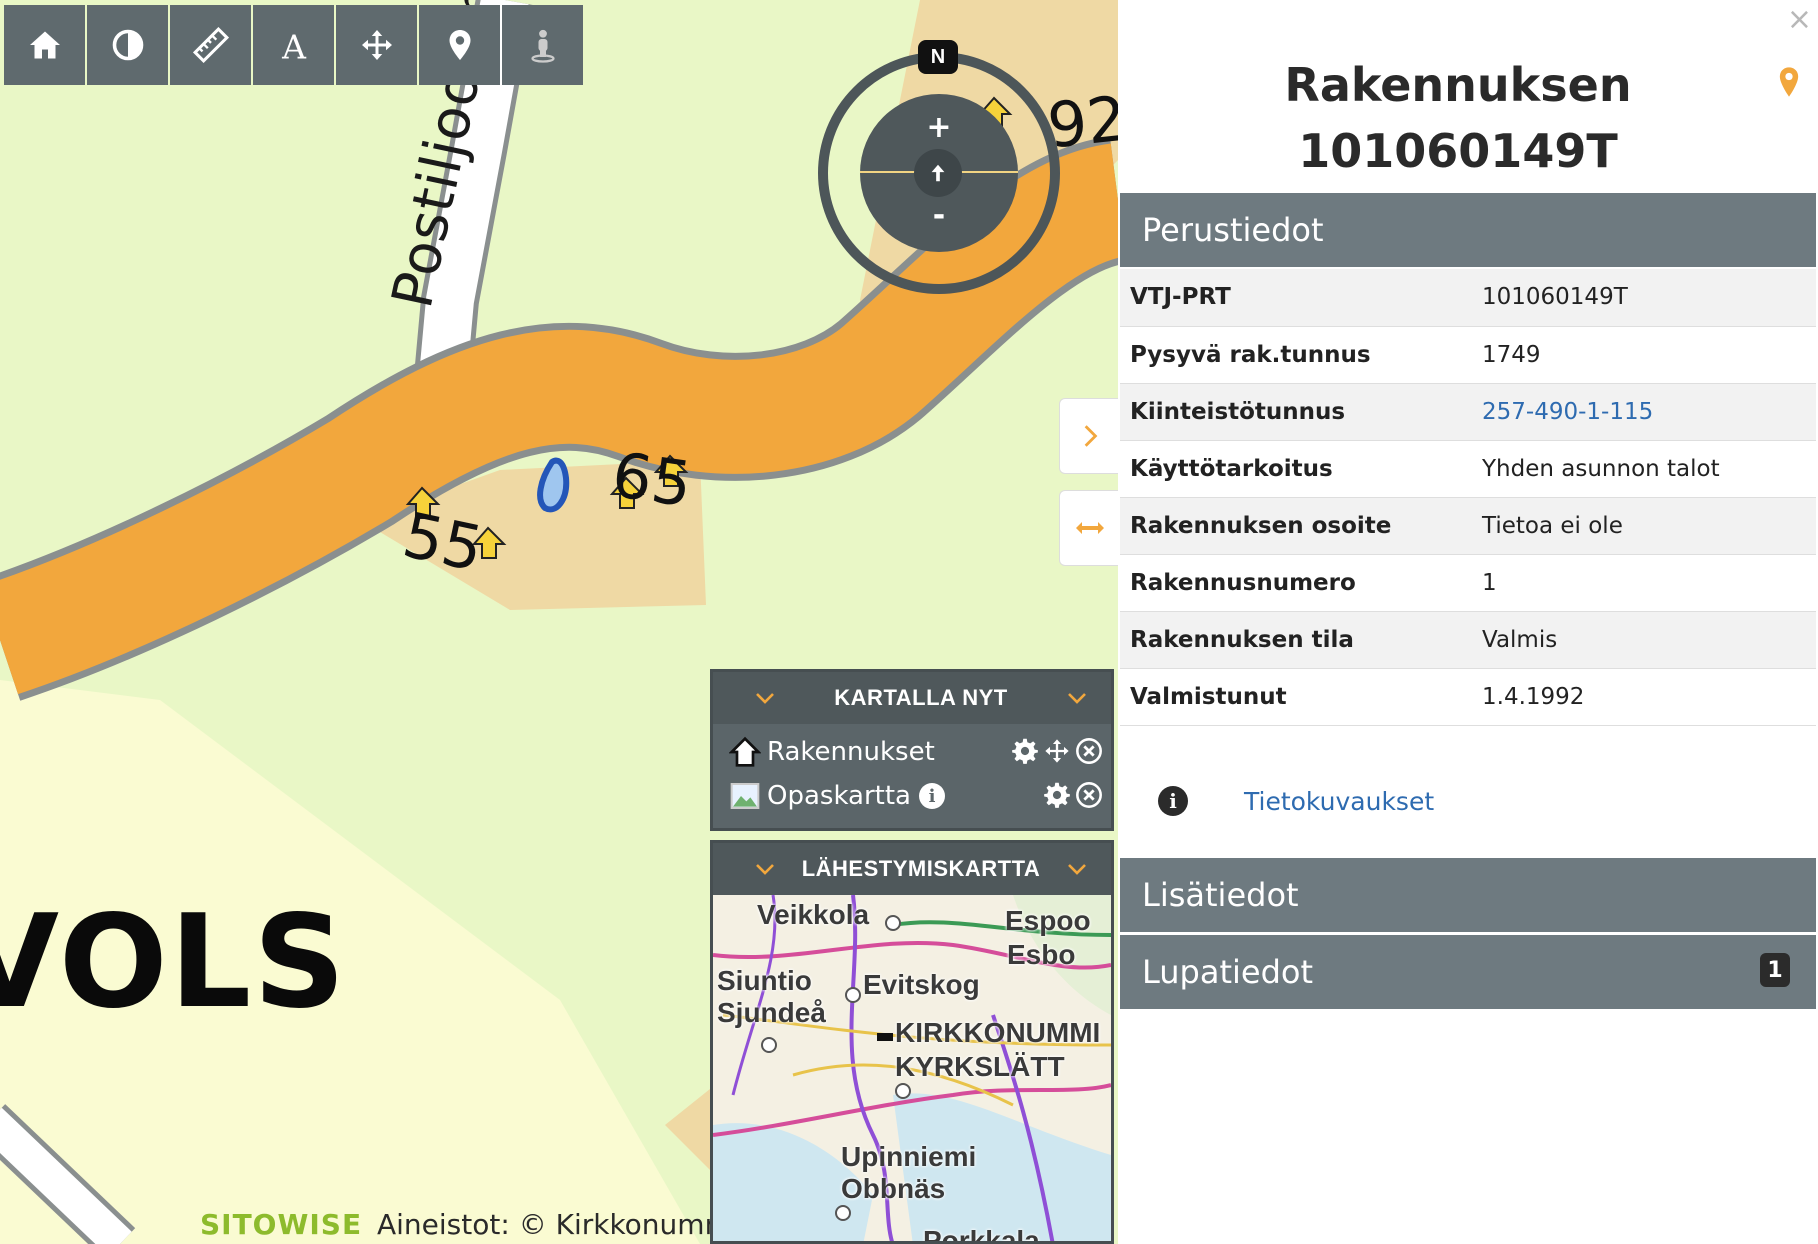 The image size is (1818, 1244). What do you see at coordinates (1339, 801) in the screenshot?
I see `data-description-link: Tietokuvaukset` at bounding box center [1339, 801].